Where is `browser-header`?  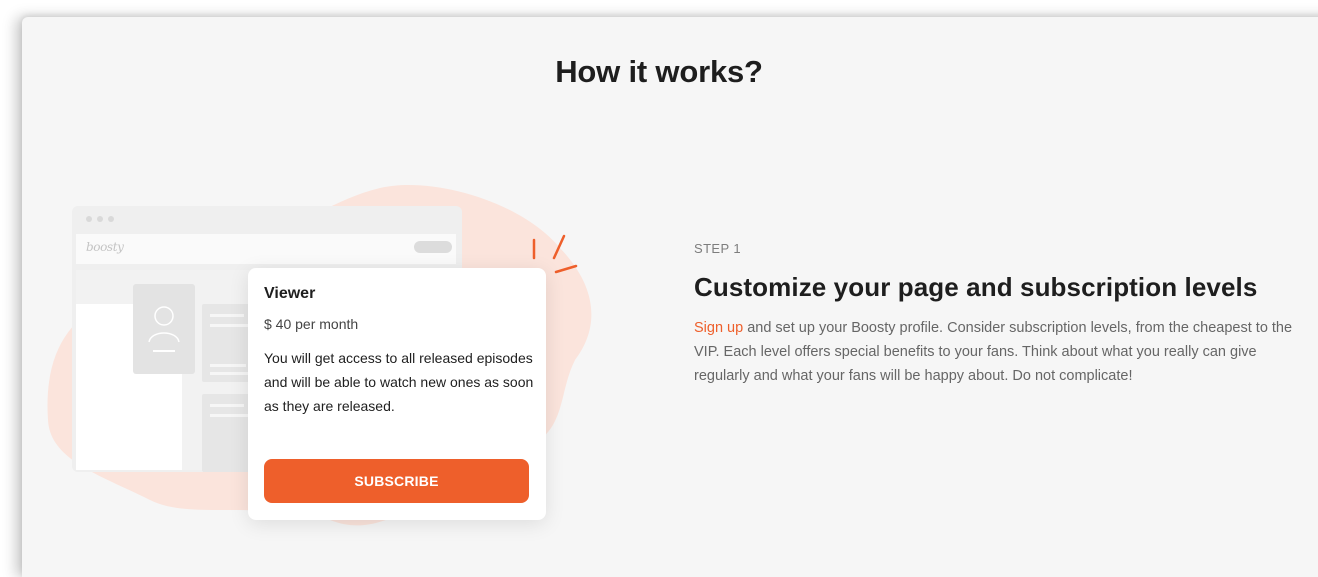
browser-header is located at coordinates (266, 249).